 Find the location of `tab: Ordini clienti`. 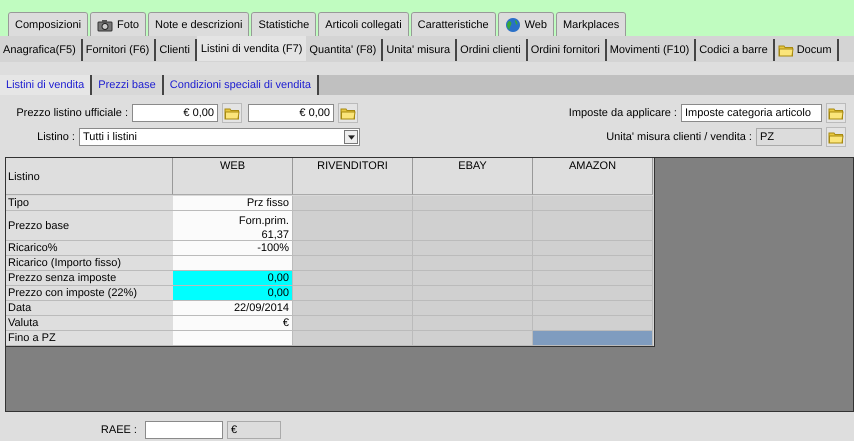

tab: Ordini clienti is located at coordinates (492, 50).